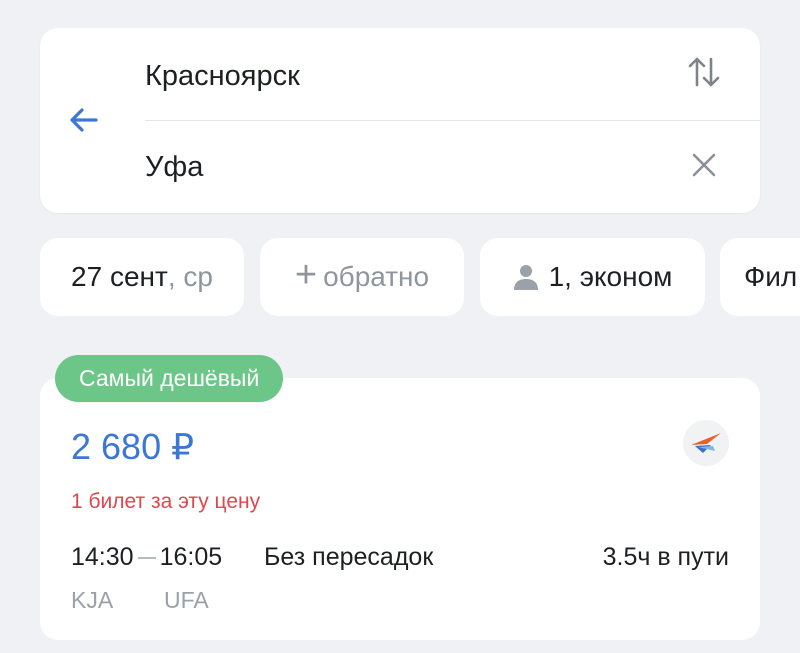 Image resolution: width=800 pixels, height=653 pixels. What do you see at coordinates (222, 76) in the screenshot?
I see `origin-city: Красноярск` at bounding box center [222, 76].